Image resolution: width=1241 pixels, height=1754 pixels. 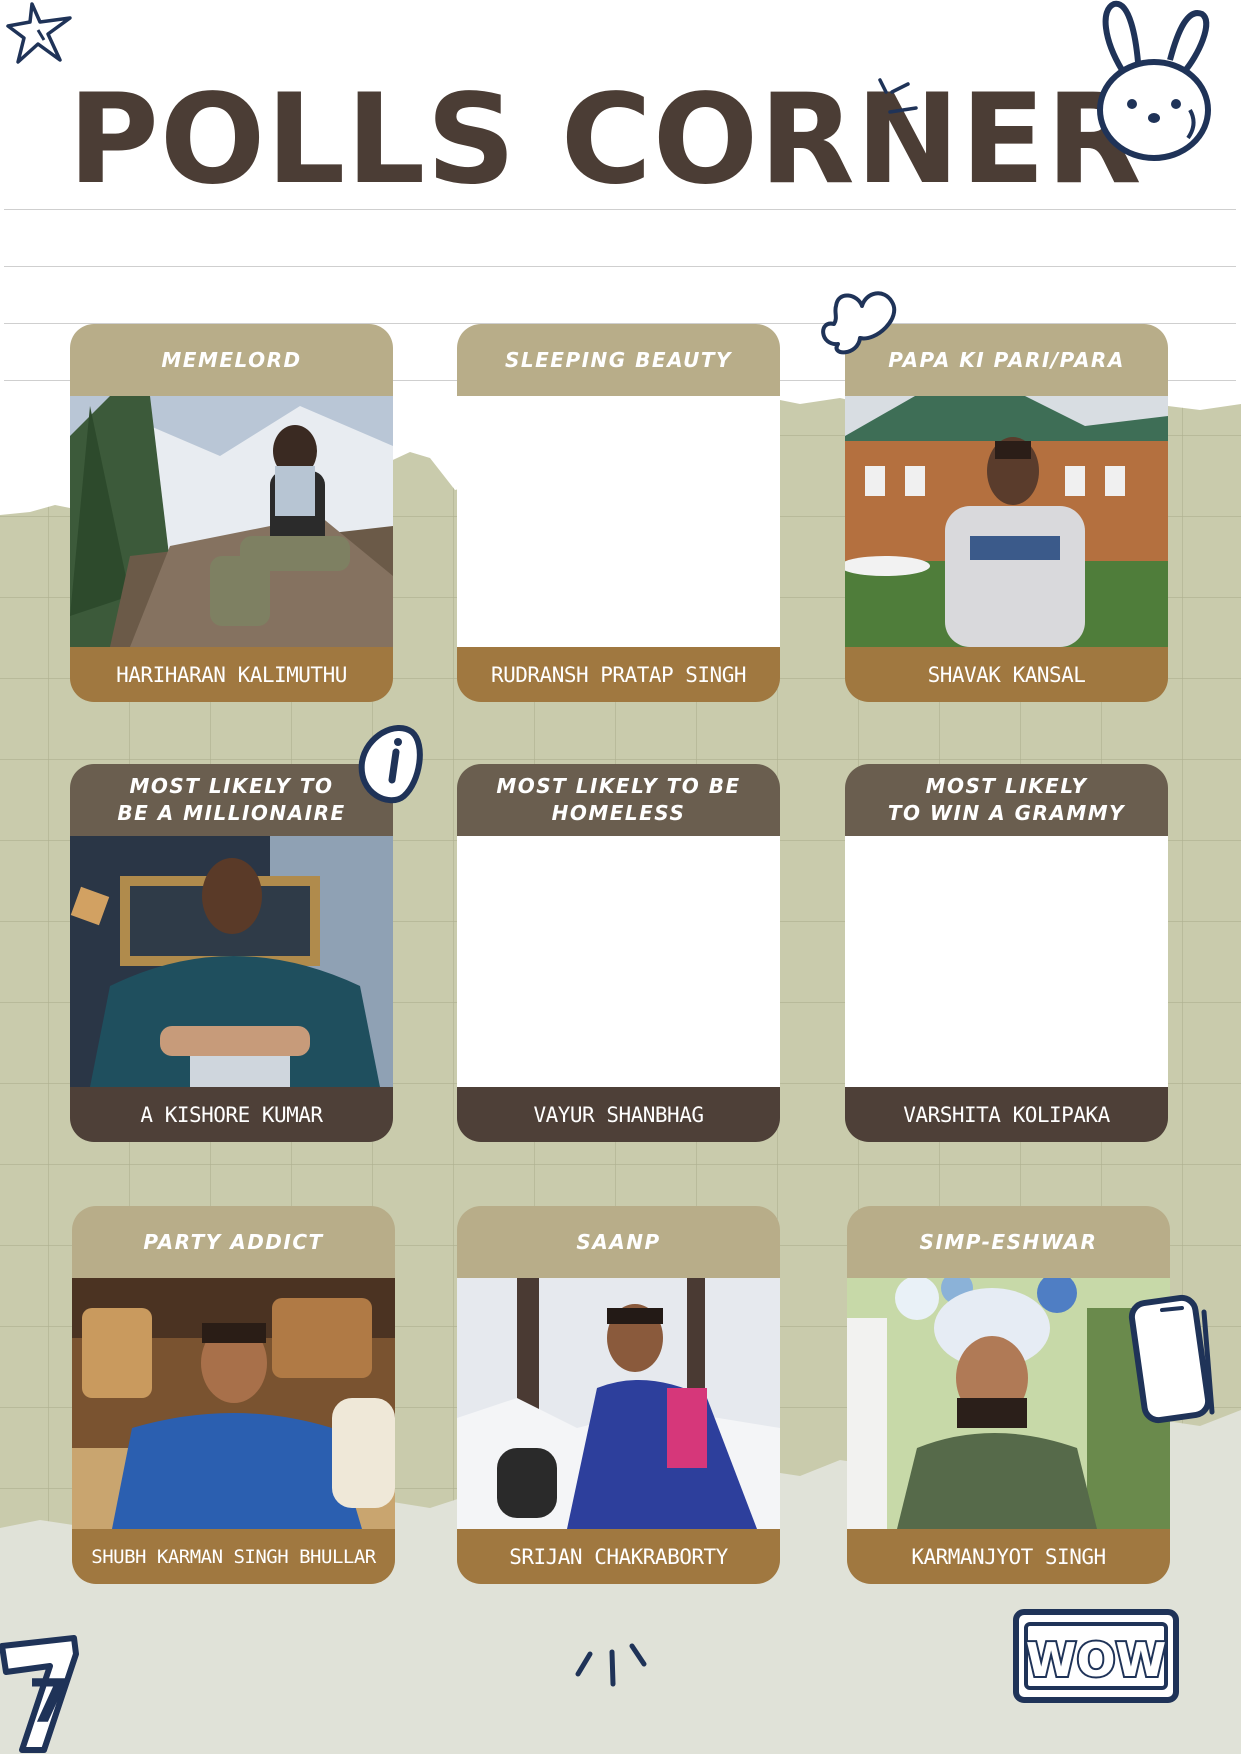 I want to click on poll-card: SIMP-ESHWAR KARMANJYOT SINGH, so click(x=1008, y=1395).